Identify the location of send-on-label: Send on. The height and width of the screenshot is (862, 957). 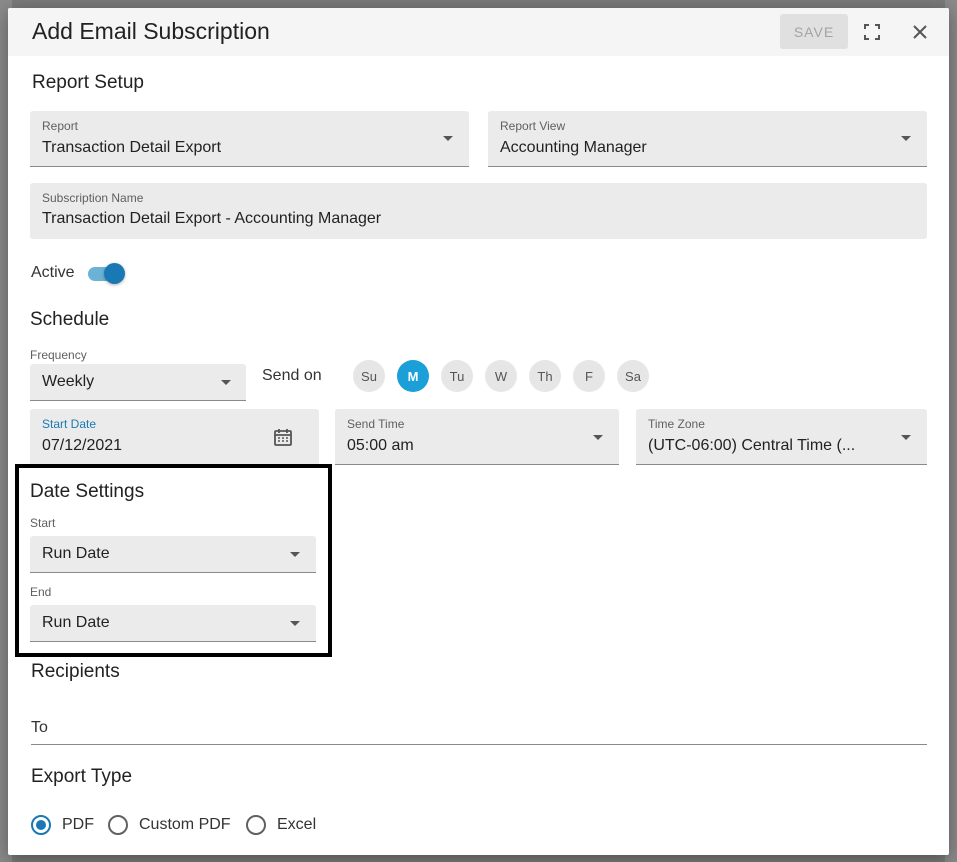
(292, 375).